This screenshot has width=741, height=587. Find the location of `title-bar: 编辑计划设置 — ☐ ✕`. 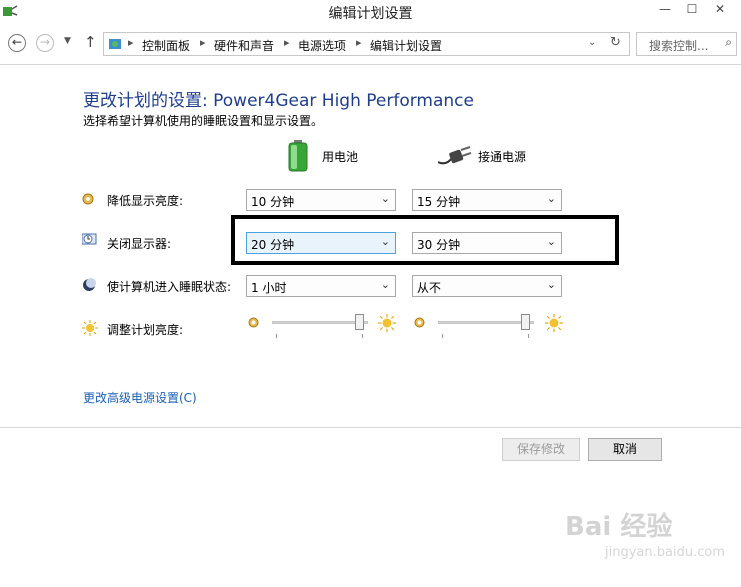

title-bar: 编辑计划设置 — ☐ ✕ is located at coordinates (370, 13).